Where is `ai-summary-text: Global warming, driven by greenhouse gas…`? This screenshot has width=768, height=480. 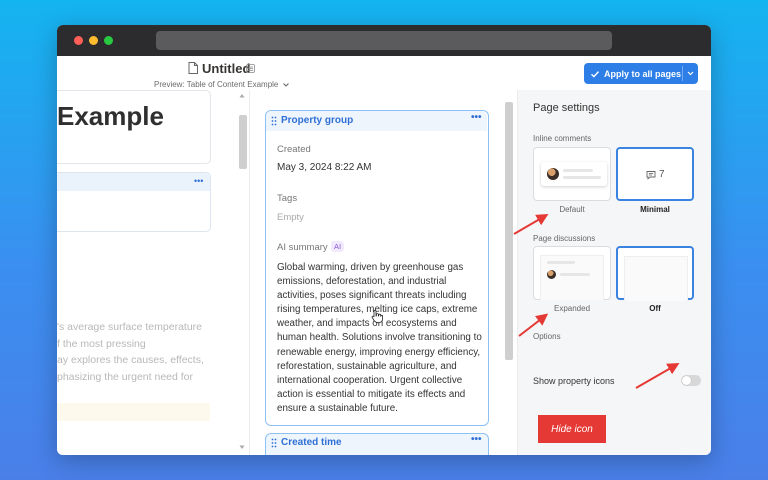
ai-summary-text: Global warming, driven by greenhouse gas… is located at coordinates (383, 338).